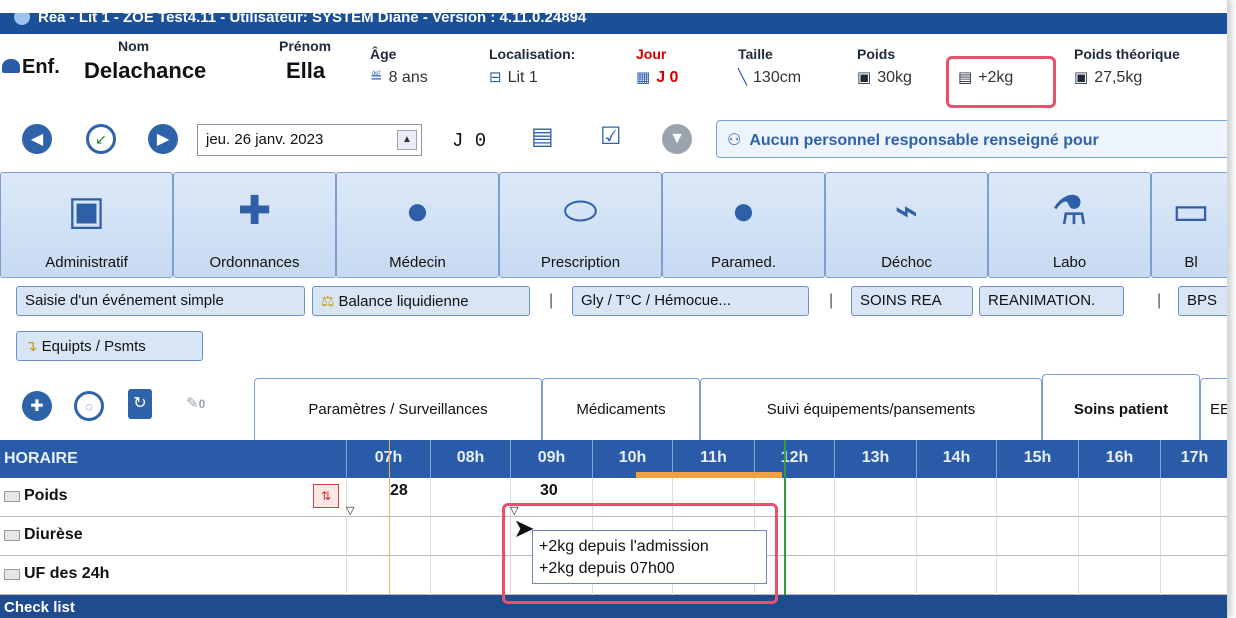 The height and width of the screenshot is (618, 1236). Describe the element at coordinates (549, 491) in the screenshot. I see `poids-value-09h: 30` at that location.